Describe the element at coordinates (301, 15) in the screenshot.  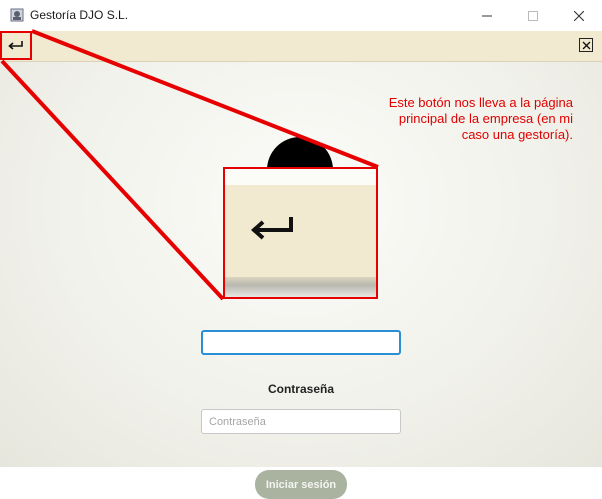
I see `title-bar: Gestoría DJO S.L.` at that location.